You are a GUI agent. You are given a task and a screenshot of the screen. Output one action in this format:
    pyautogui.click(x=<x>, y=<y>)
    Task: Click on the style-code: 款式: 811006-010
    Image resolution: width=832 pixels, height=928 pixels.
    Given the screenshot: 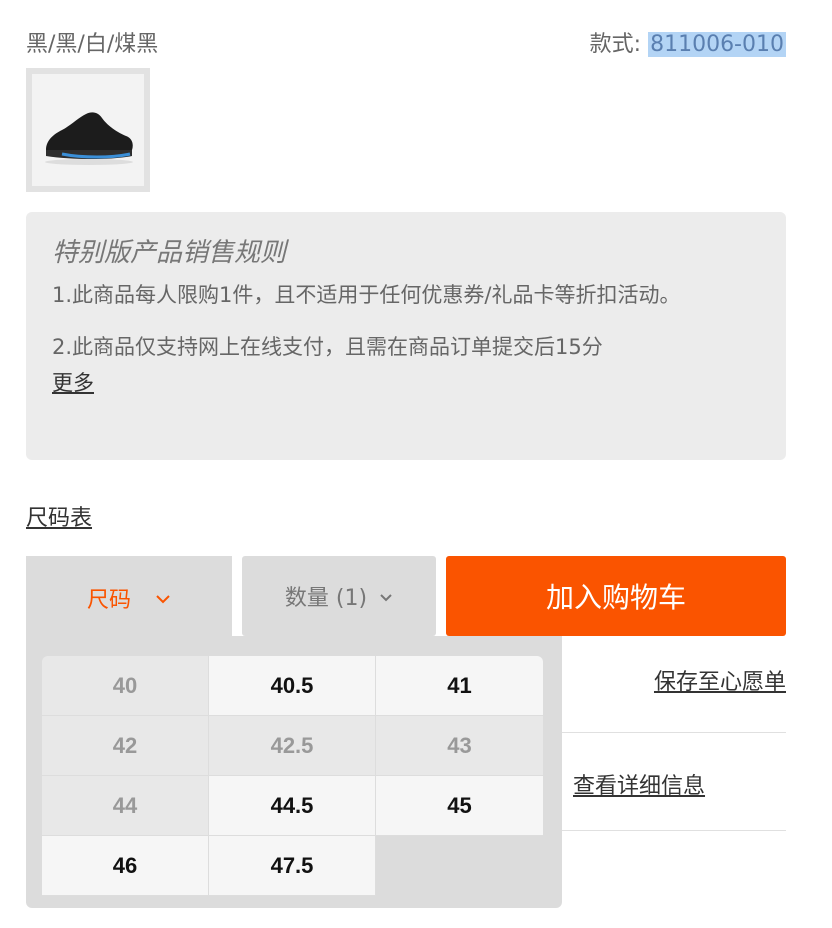 What is the action you would take?
    pyautogui.click(x=688, y=42)
    